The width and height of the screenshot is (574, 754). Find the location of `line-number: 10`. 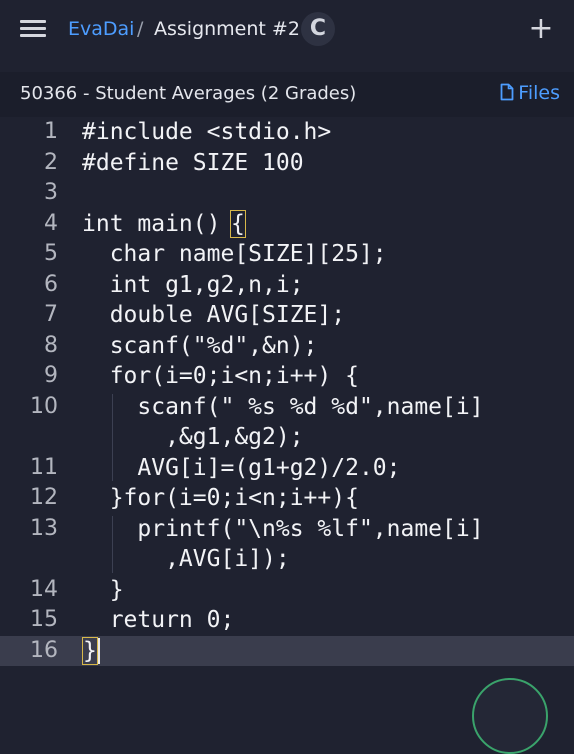

line-number: 10 is located at coordinates (44, 406).